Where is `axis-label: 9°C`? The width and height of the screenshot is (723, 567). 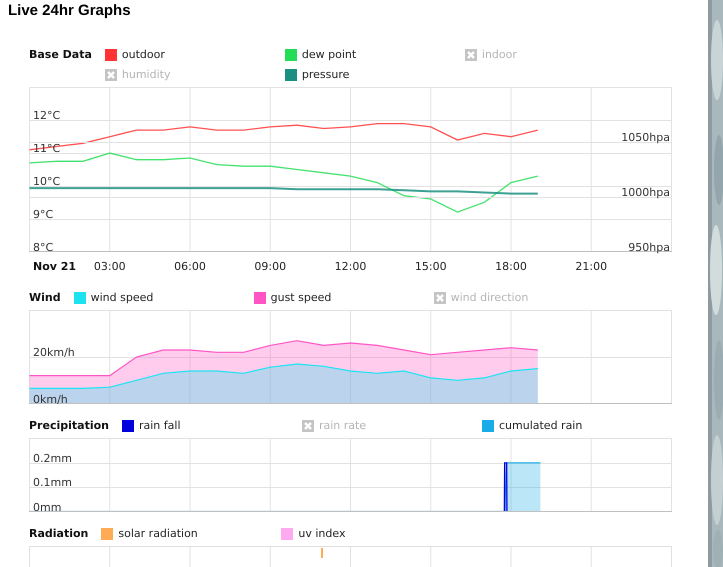 axis-label: 9°C is located at coordinates (43, 214).